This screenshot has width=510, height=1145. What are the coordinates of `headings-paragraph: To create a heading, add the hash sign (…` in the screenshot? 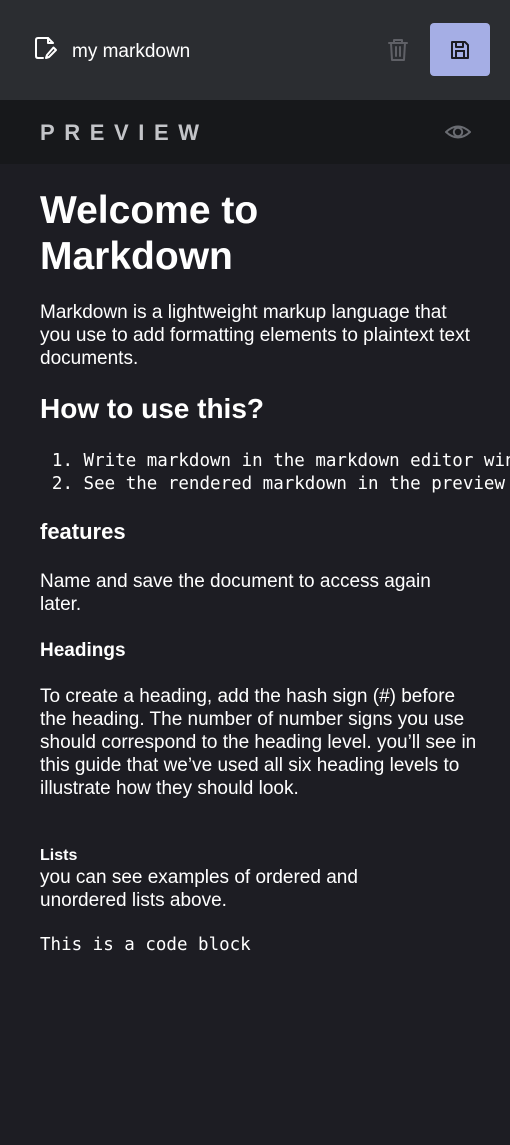 It's located at (258, 742).